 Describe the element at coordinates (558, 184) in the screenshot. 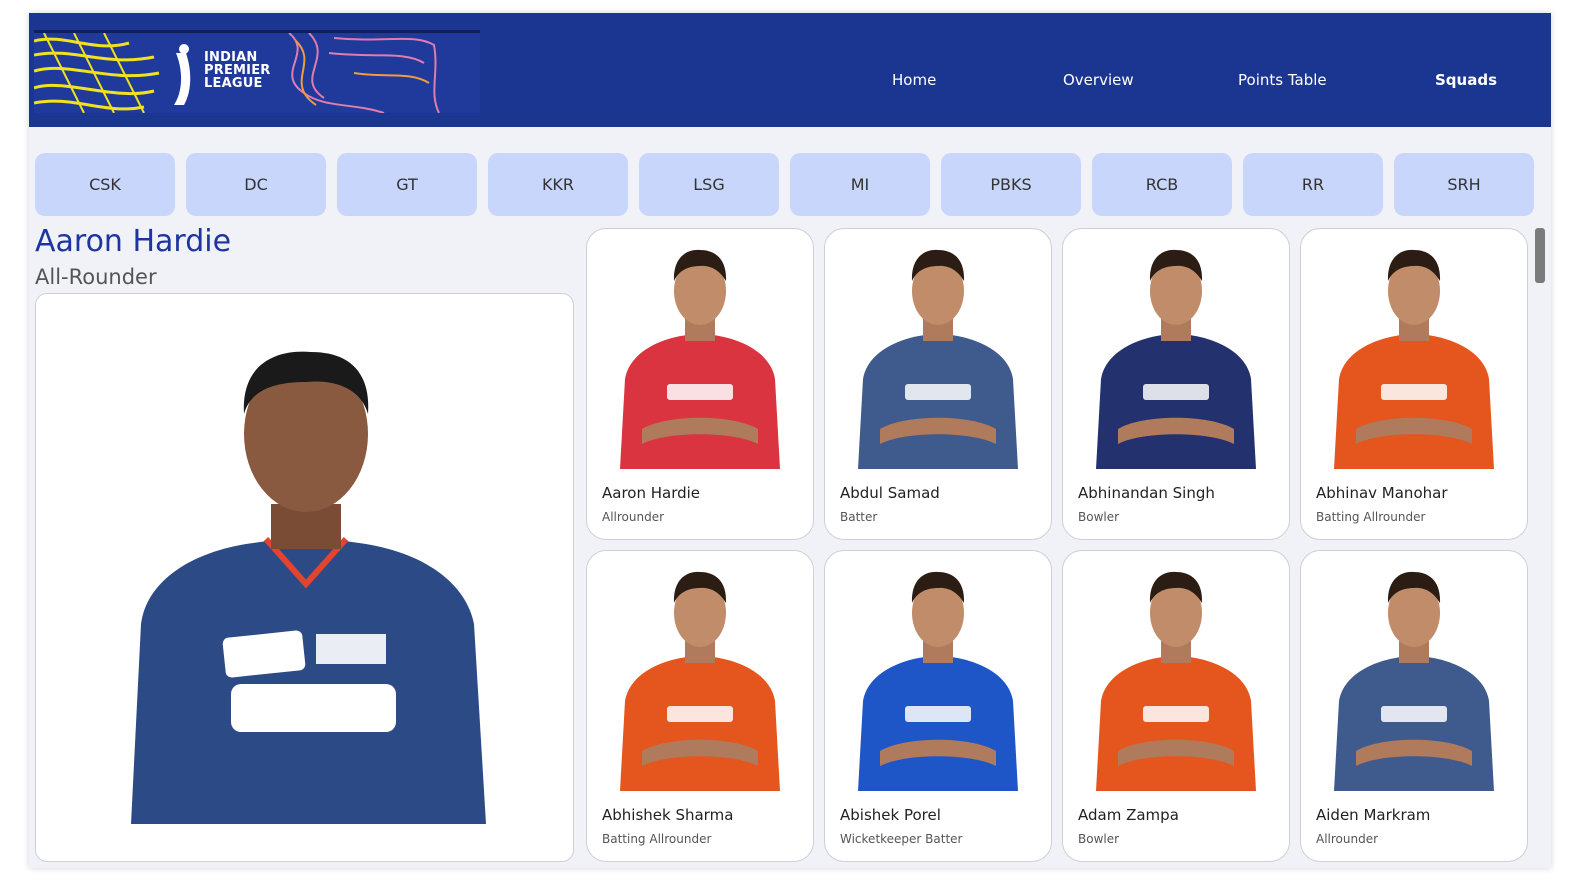

I see `team-button-kkr: KKR` at that location.